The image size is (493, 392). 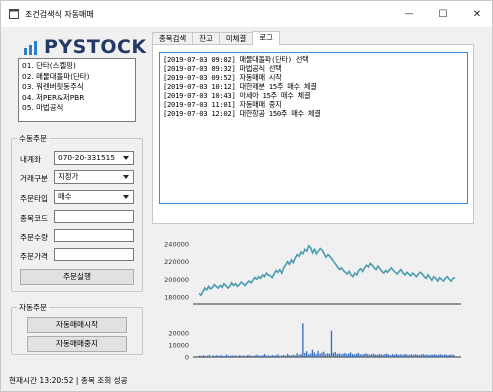 I want to click on strategy-item: 01. 단타(스켈핑), so click(x=77, y=66).